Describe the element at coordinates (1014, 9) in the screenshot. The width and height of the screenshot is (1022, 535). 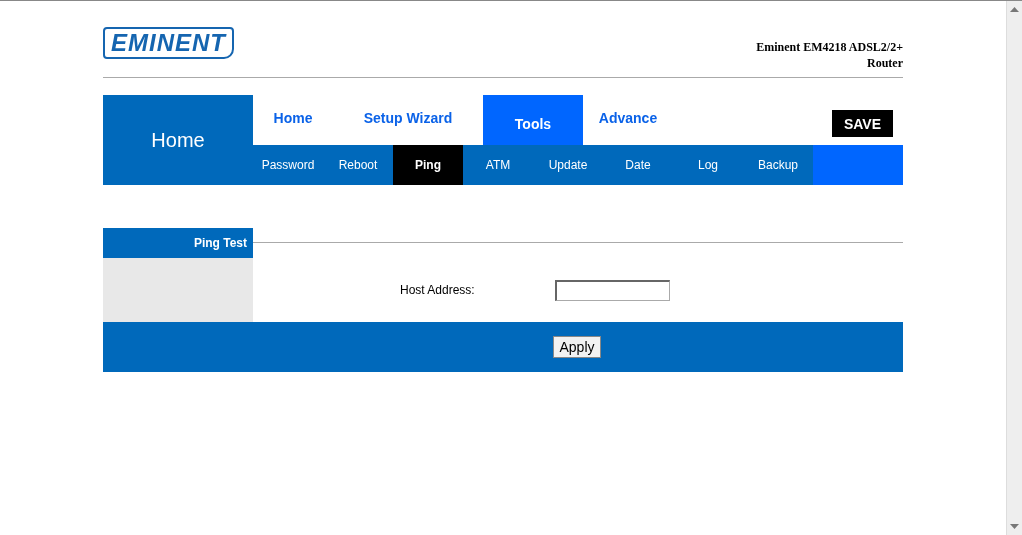
I see `scroll-up-icon` at that location.